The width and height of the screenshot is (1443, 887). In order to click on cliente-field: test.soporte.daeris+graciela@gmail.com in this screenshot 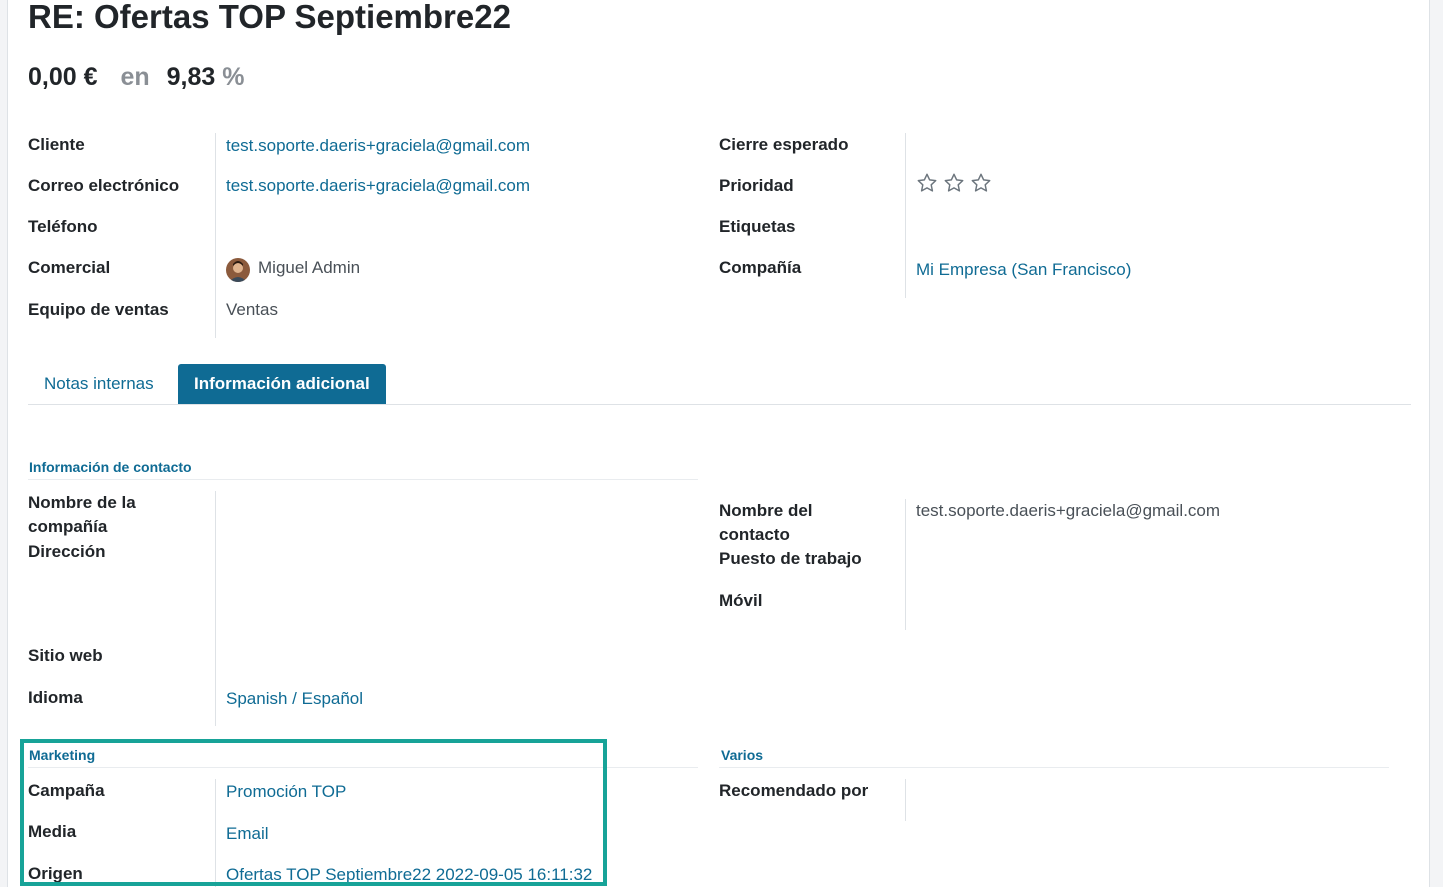, I will do `click(378, 146)`.